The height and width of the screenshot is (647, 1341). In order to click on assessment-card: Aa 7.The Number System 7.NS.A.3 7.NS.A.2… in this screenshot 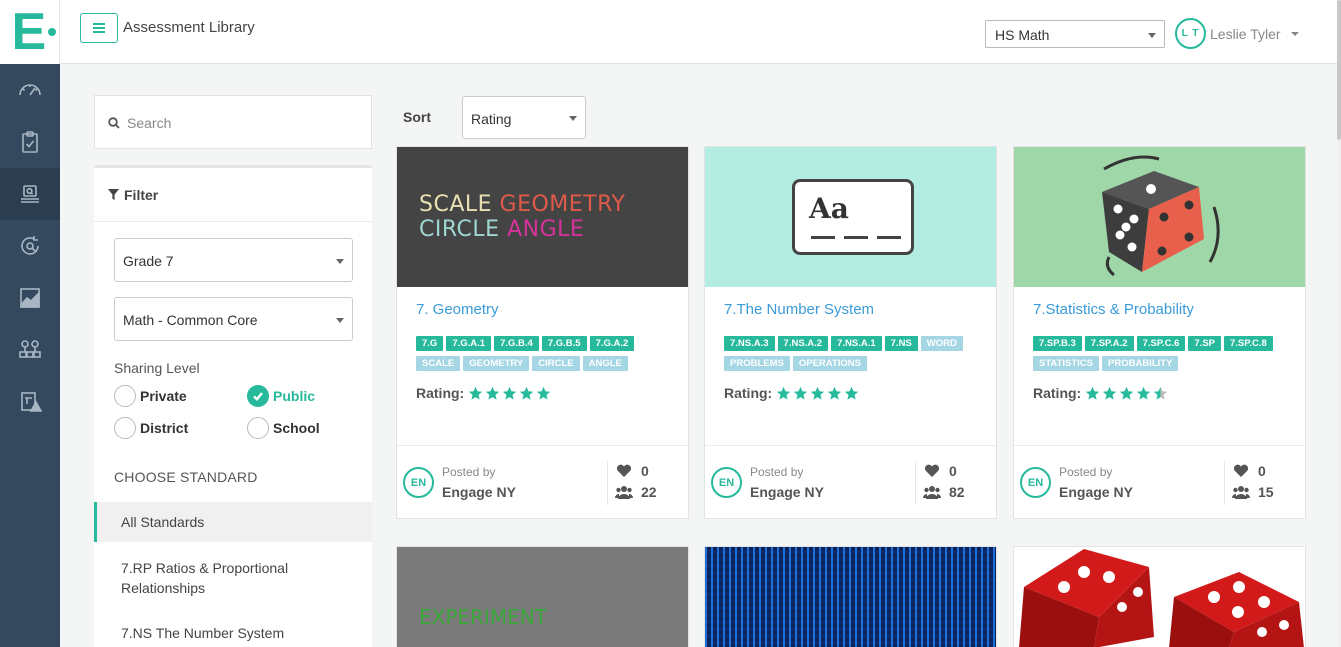, I will do `click(850, 332)`.